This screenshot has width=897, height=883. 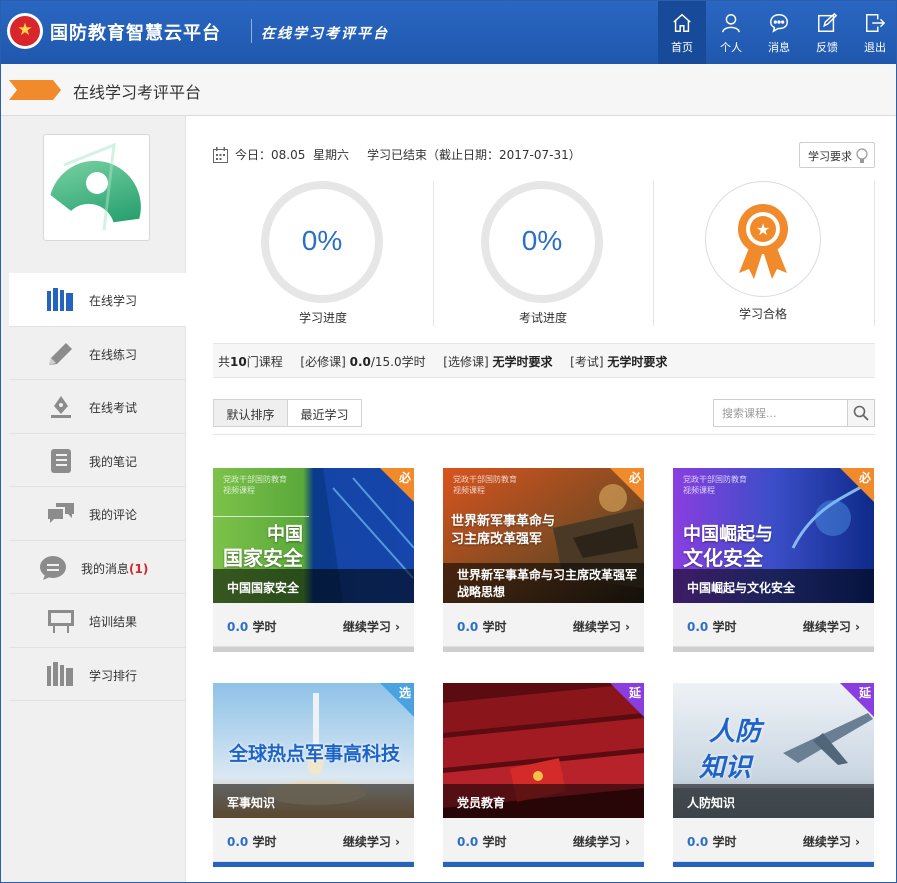 I want to click on study-ended-text: 学习已结束（截止日期：2017-07-31）, so click(x=473, y=155).